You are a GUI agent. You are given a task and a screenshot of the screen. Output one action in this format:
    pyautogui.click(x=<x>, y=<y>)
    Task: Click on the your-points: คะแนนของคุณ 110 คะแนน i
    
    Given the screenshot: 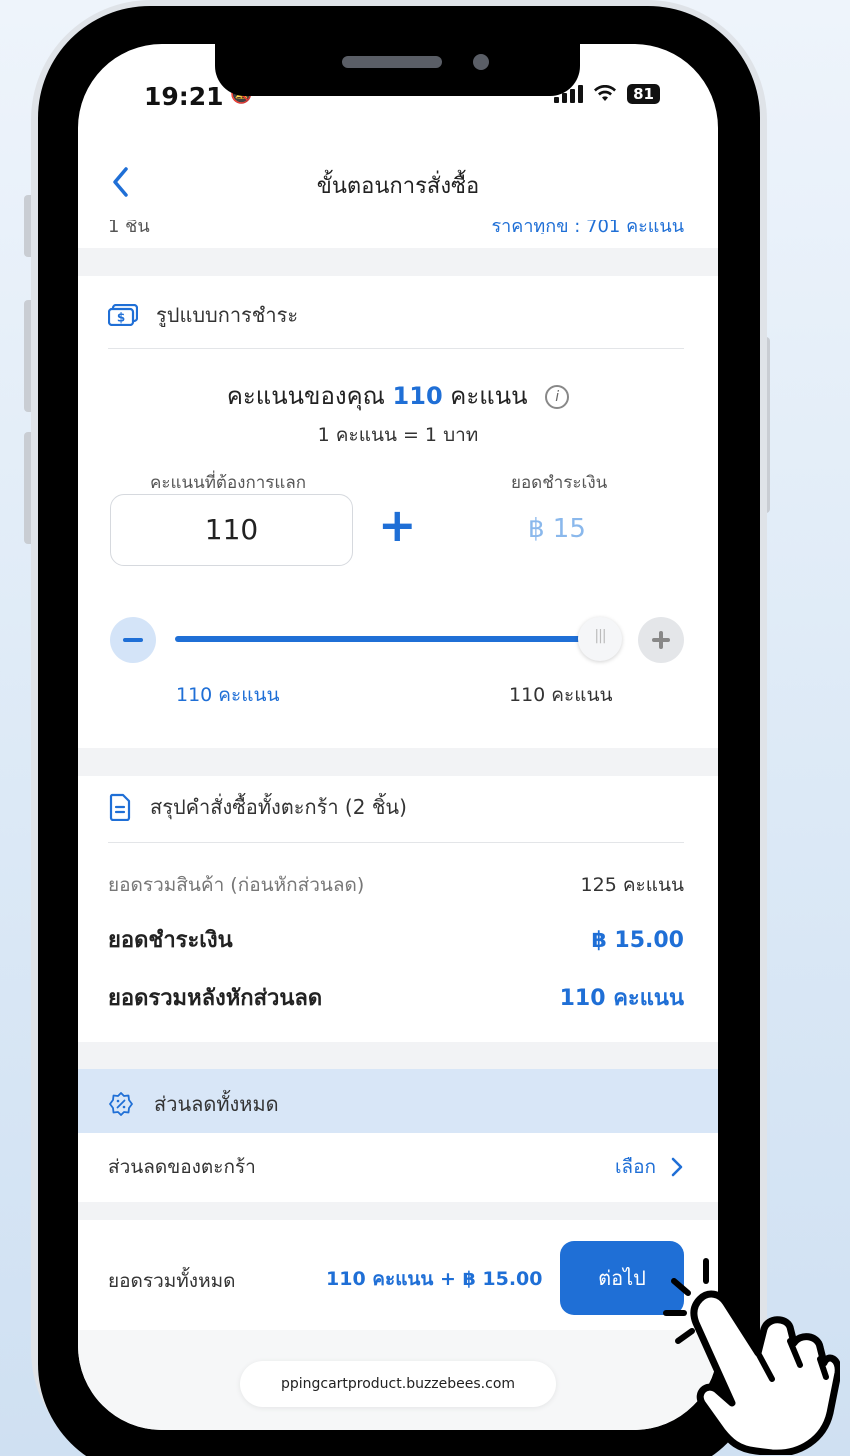 What is the action you would take?
    pyautogui.click(x=398, y=395)
    